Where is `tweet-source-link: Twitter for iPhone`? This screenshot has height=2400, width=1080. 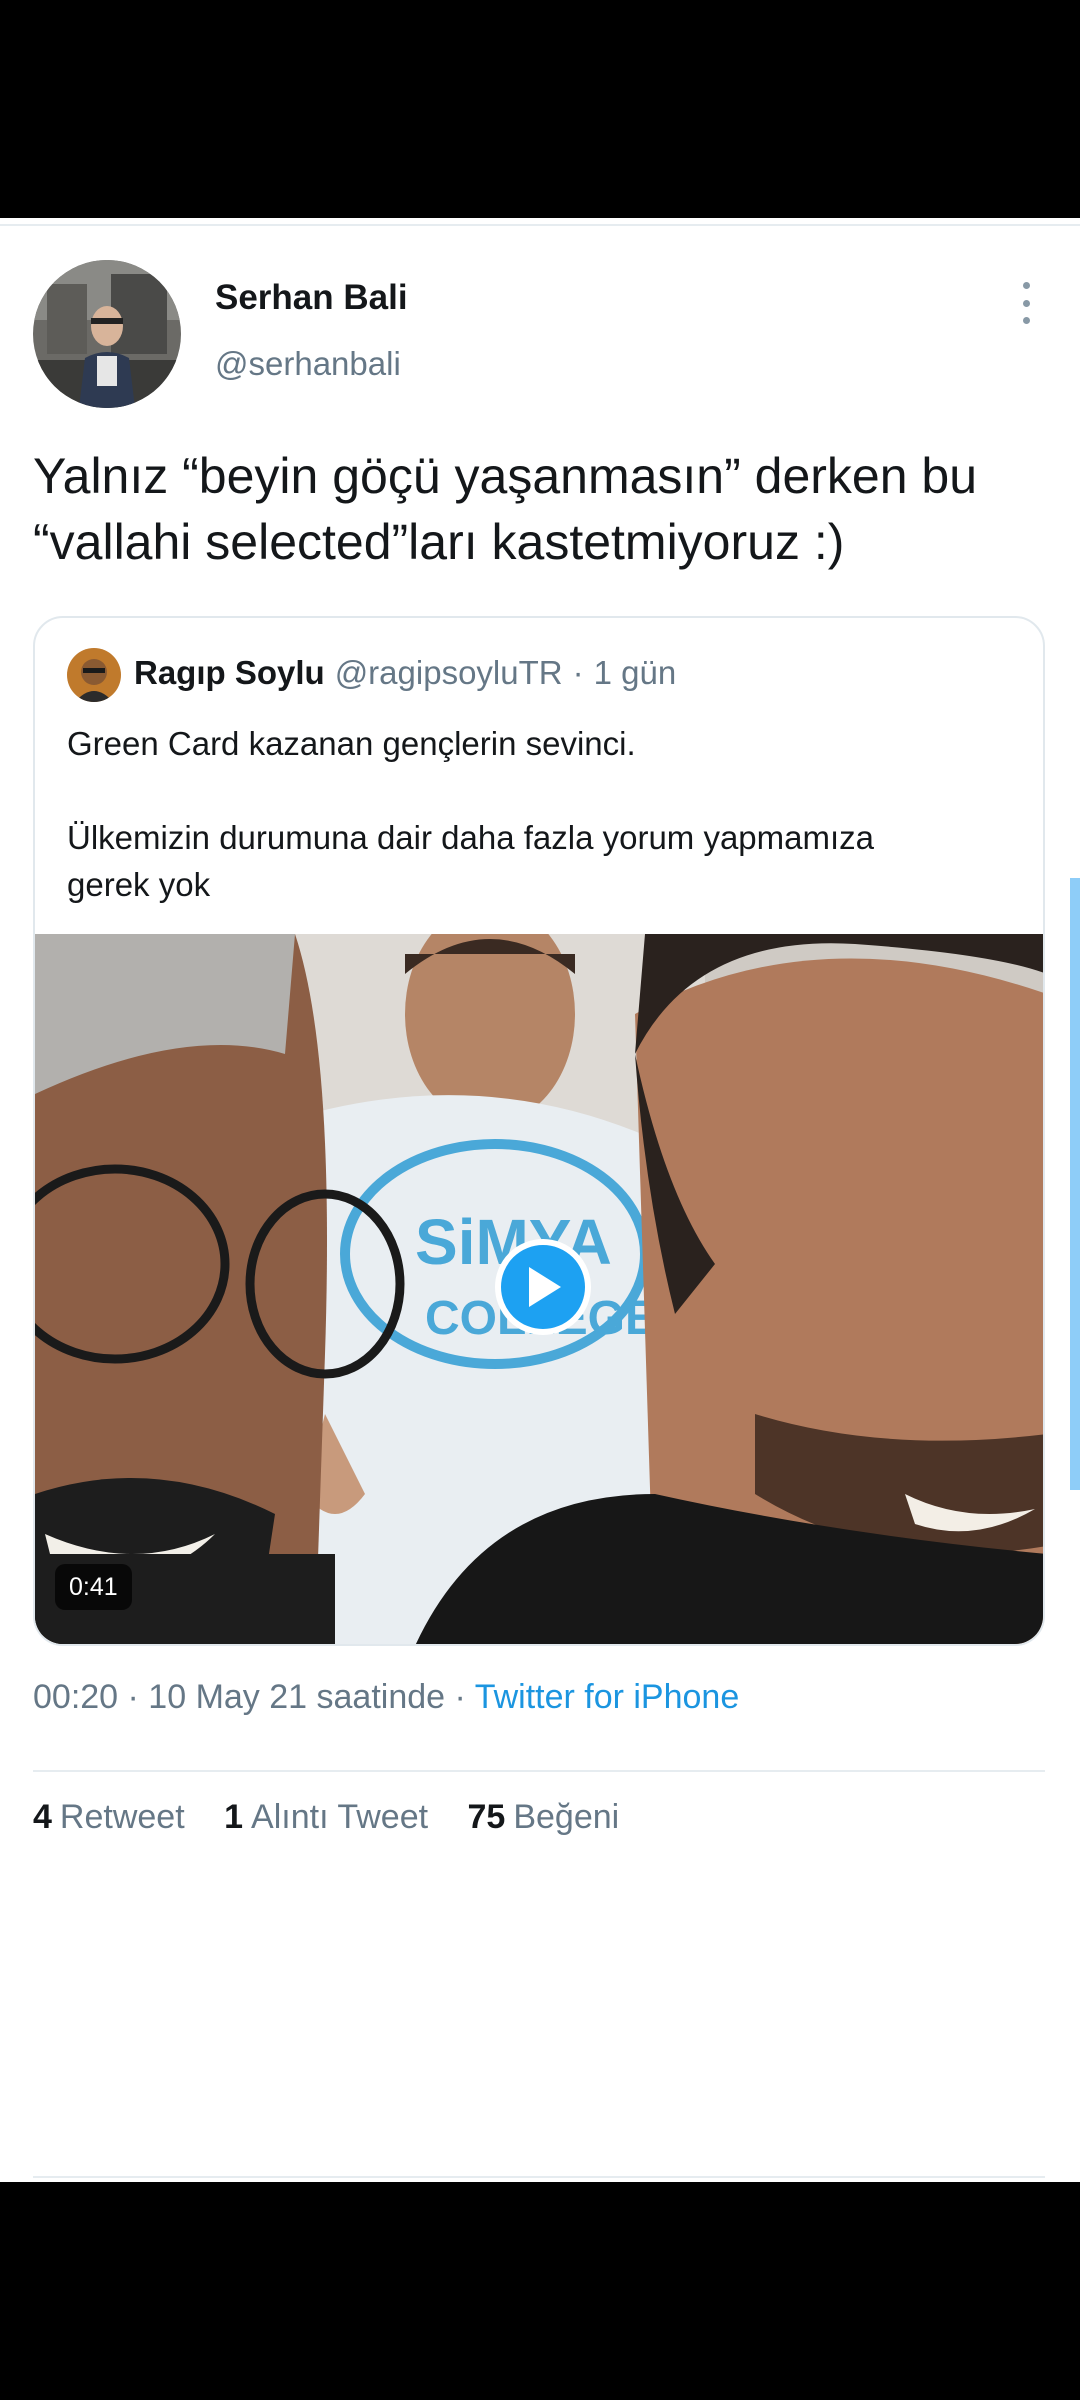
tweet-source-link: Twitter for iPhone is located at coordinates (607, 1697).